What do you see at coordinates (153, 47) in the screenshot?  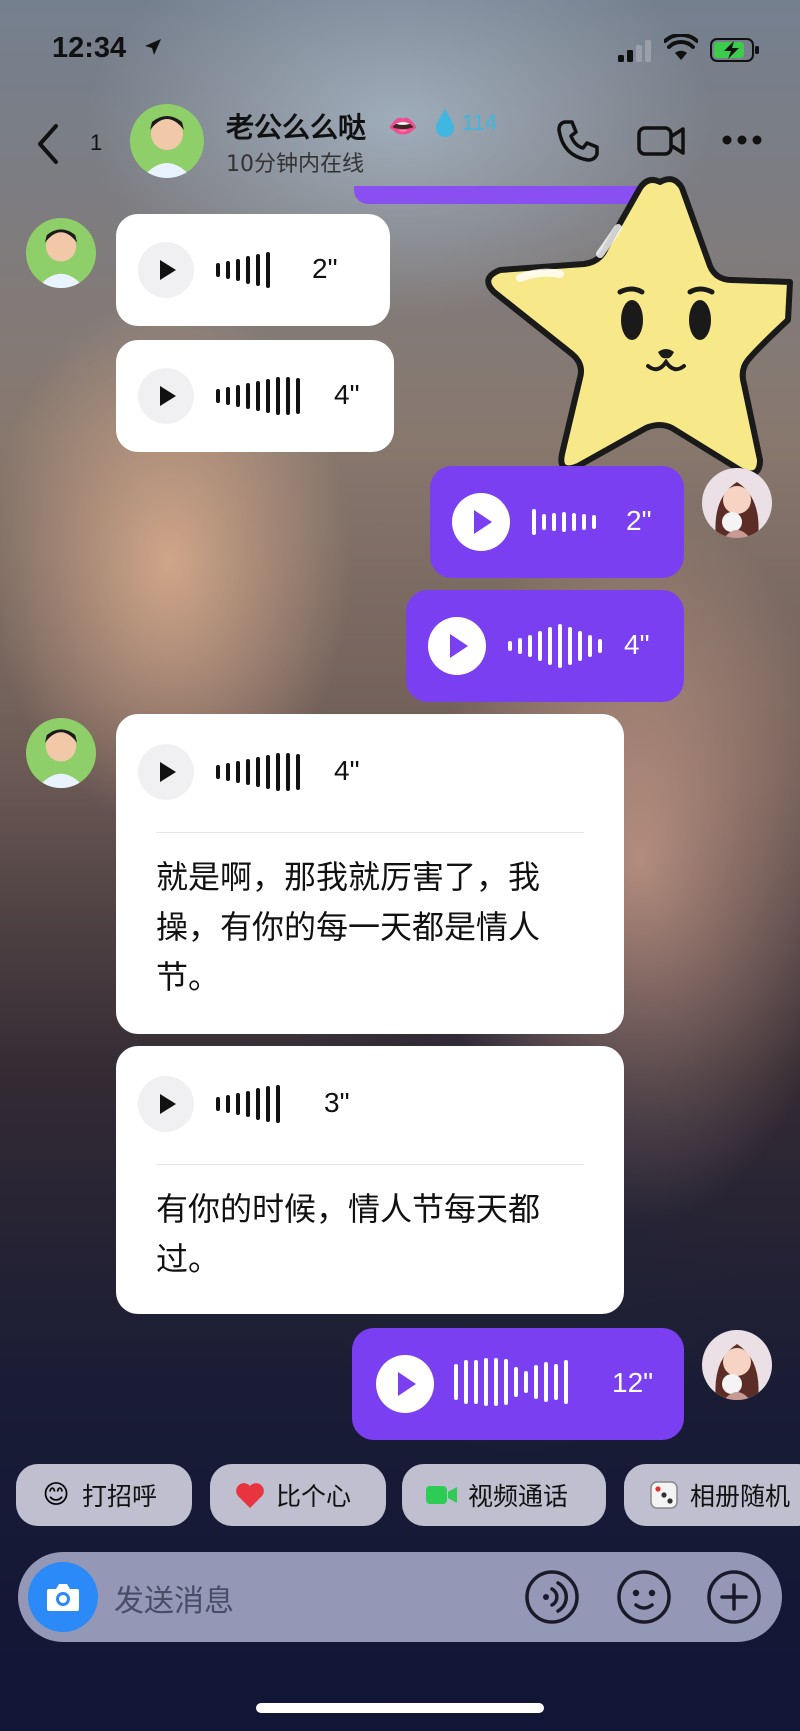 I see `location-arrow-icon` at bounding box center [153, 47].